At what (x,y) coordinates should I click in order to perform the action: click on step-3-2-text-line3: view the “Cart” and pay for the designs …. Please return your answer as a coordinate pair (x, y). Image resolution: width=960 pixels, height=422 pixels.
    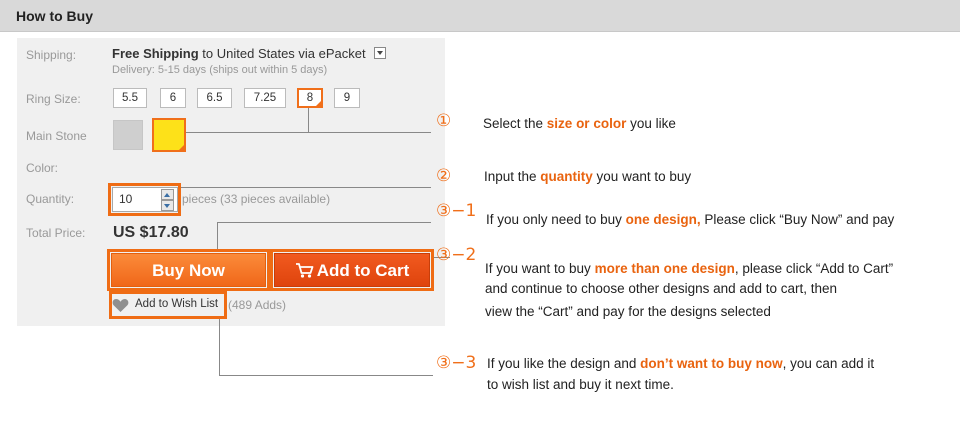
    Looking at the image, I should click on (628, 311).